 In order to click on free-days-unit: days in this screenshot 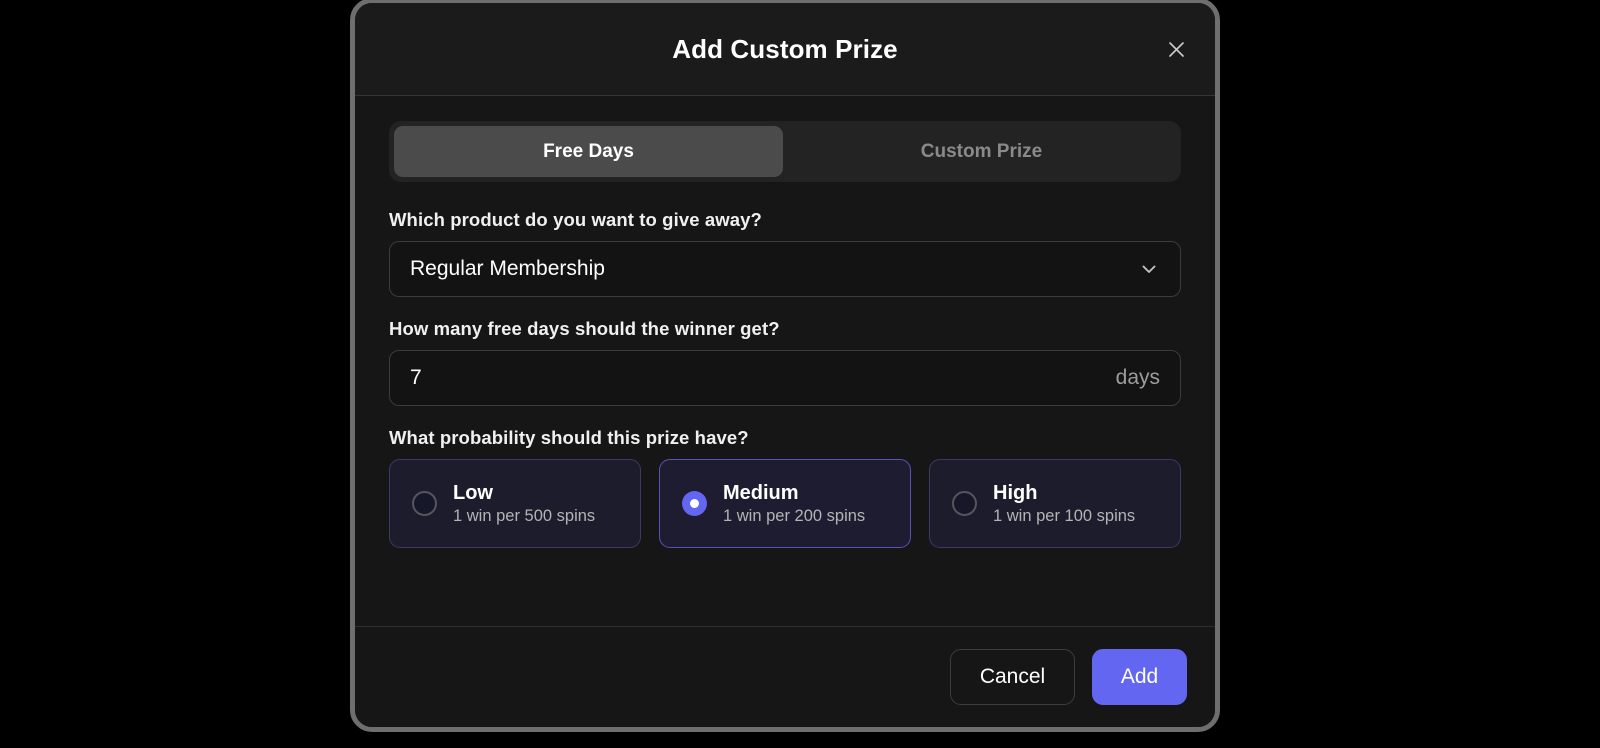, I will do `click(1137, 377)`.